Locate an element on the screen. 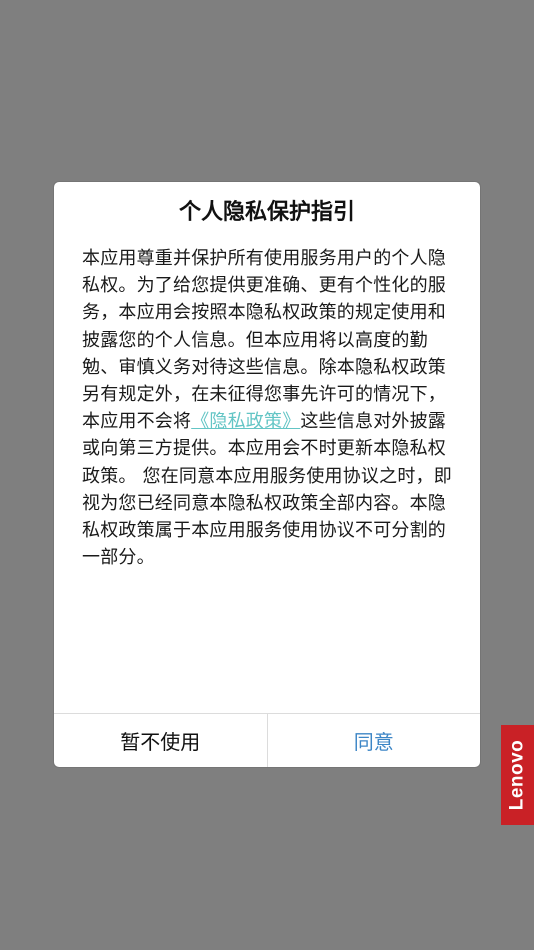  dialog-footer: 暂不使用 同意 is located at coordinates (267, 740).